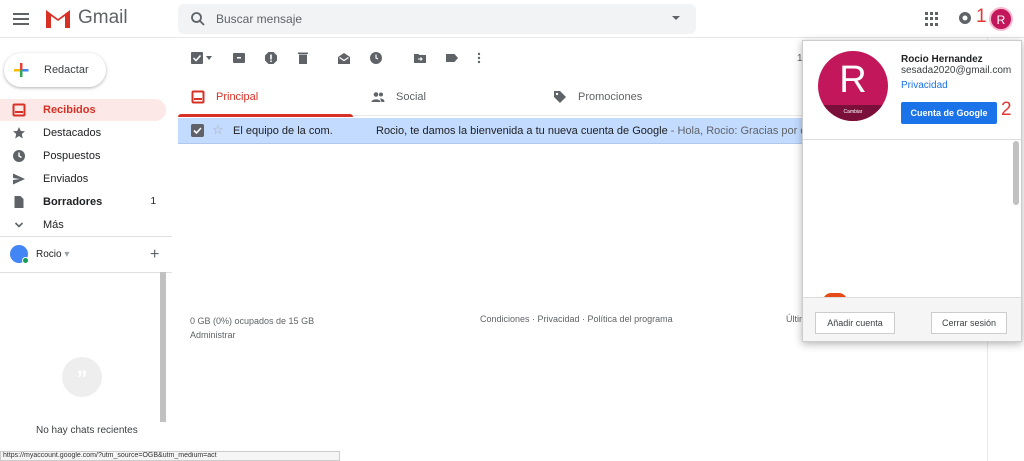 The image size is (1024, 461). What do you see at coordinates (956, 70) in the screenshot?
I see `account-email: sesada2020@gmail.com` at bounding box center [956, 70].